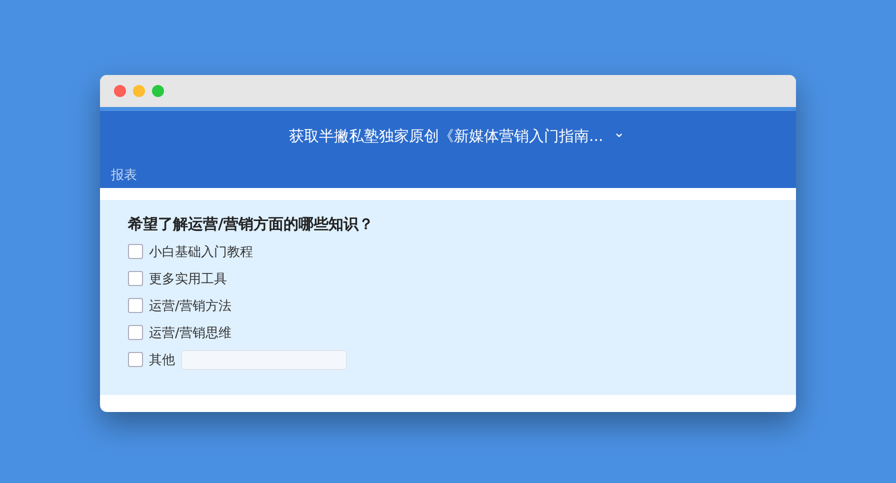  What do you see at coordinates (190, 306) in the screenshot?
I see `option-label: 运营/营销方法` at bounding box center [190, 306].